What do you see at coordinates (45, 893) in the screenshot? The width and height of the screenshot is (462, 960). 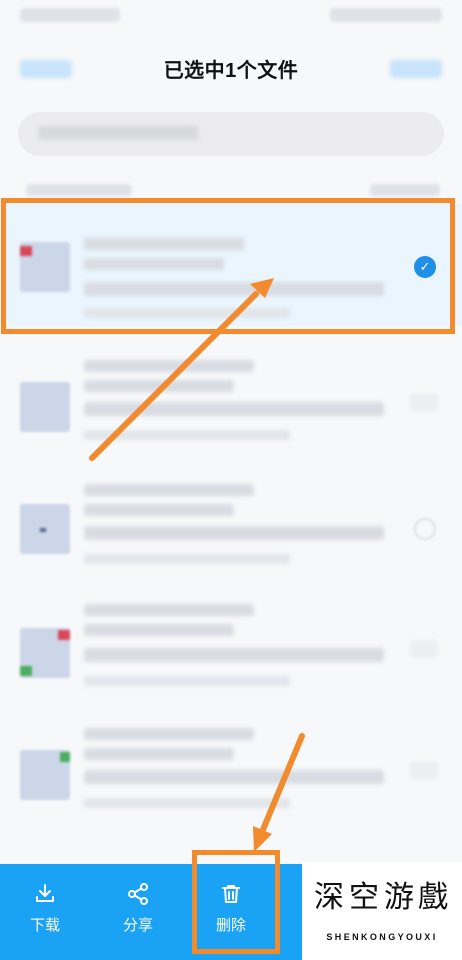 I see `download-icon` at bounding box center [45, 893].